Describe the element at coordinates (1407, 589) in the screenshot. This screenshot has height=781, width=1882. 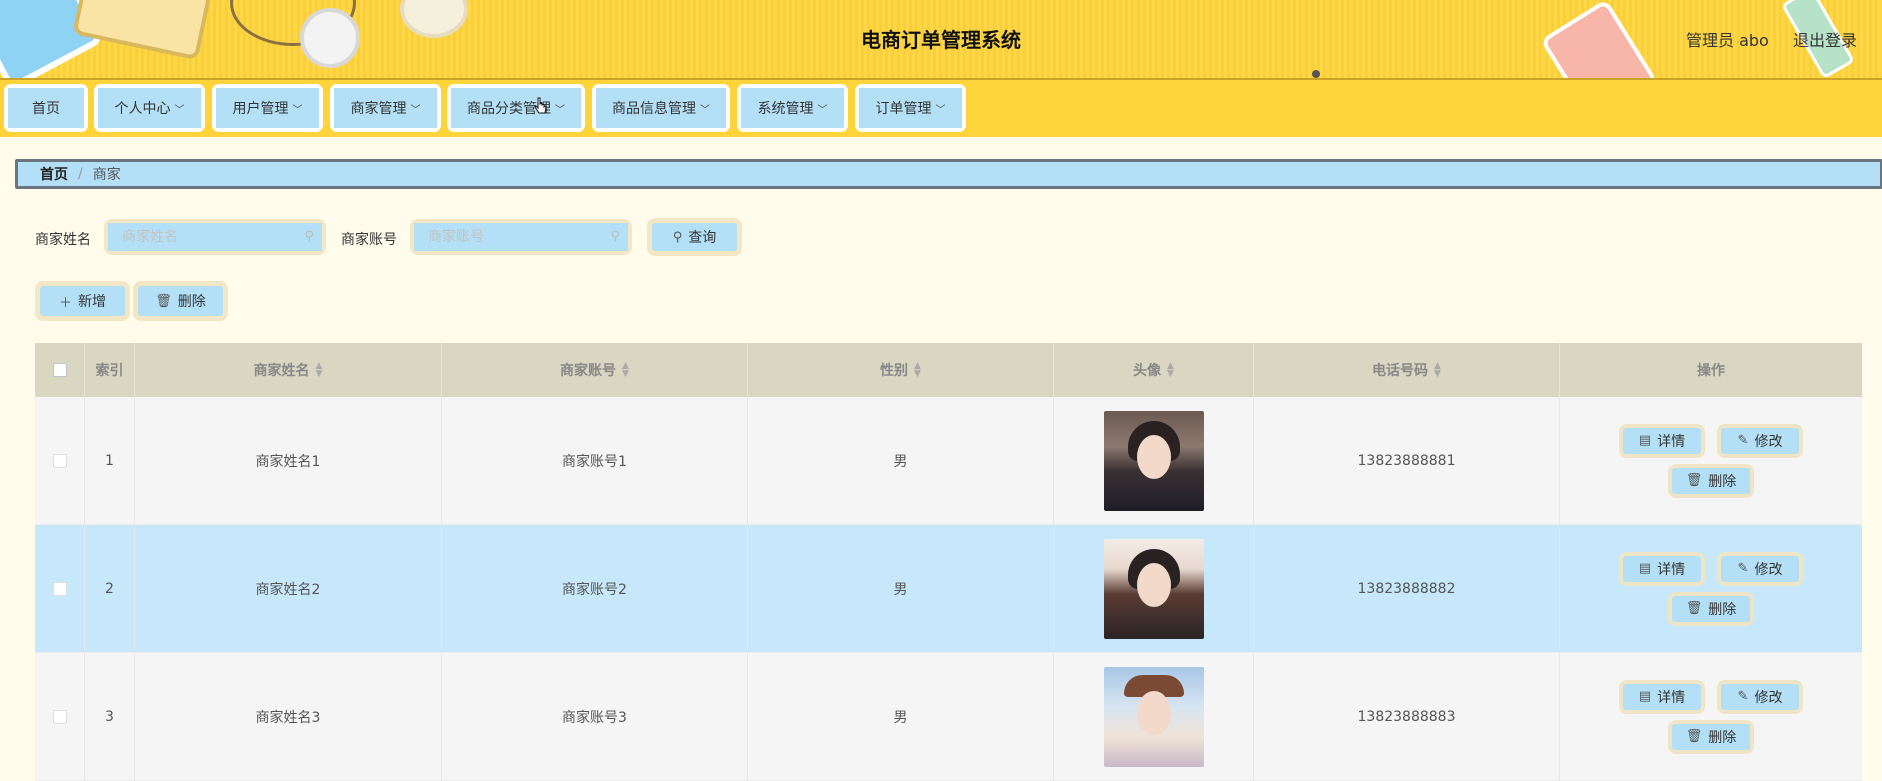
I see `phone-cell: 13823888882` at that location.